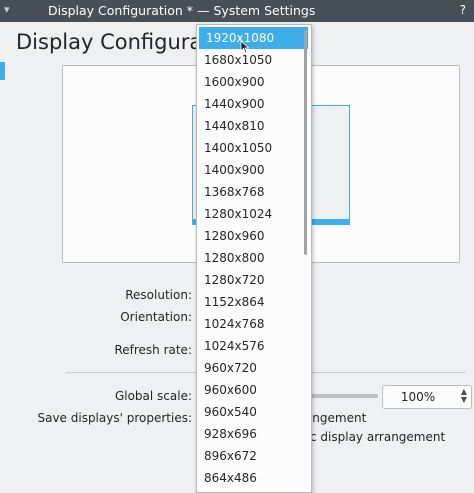 The width and height of the screenshot is (474, 493). Describe the element at coordinates (249, 192) in the screenshot. I see `resolution-option: 1368x768` at that location.